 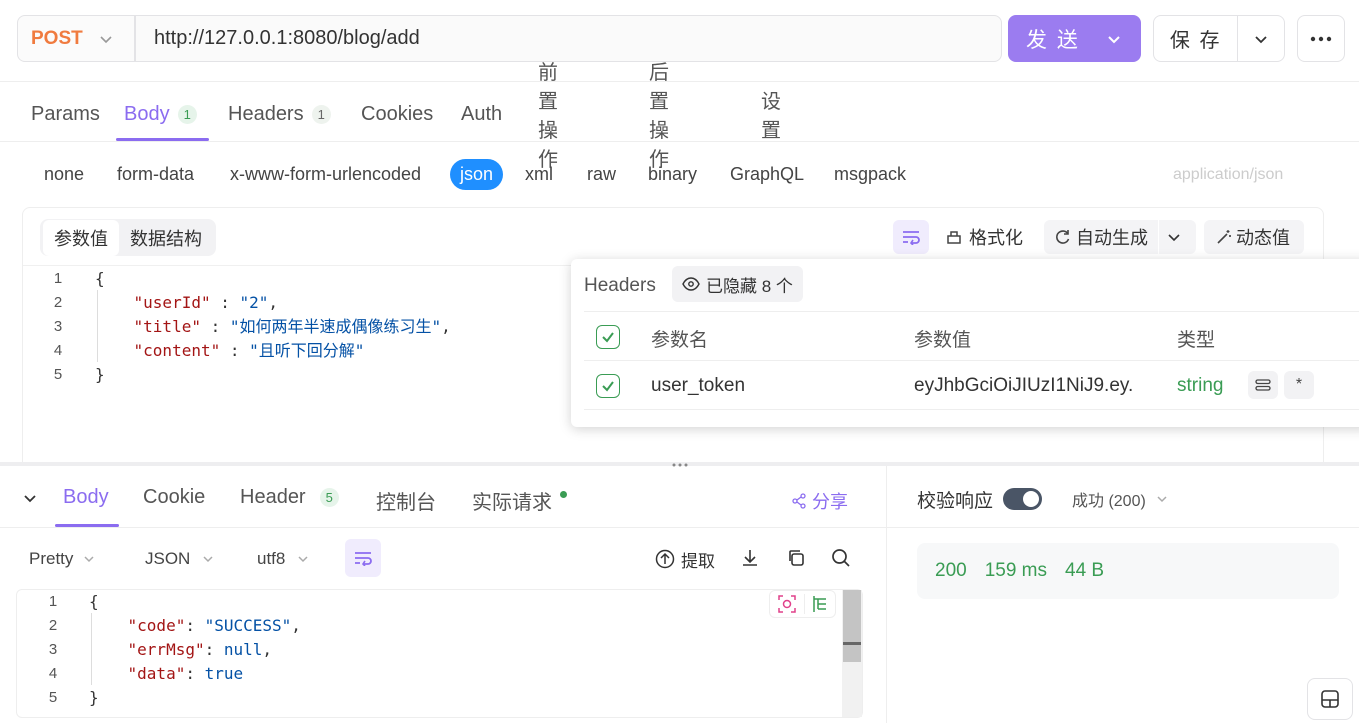 I want to click on tab-params: Params, so click(x=65, y=114).